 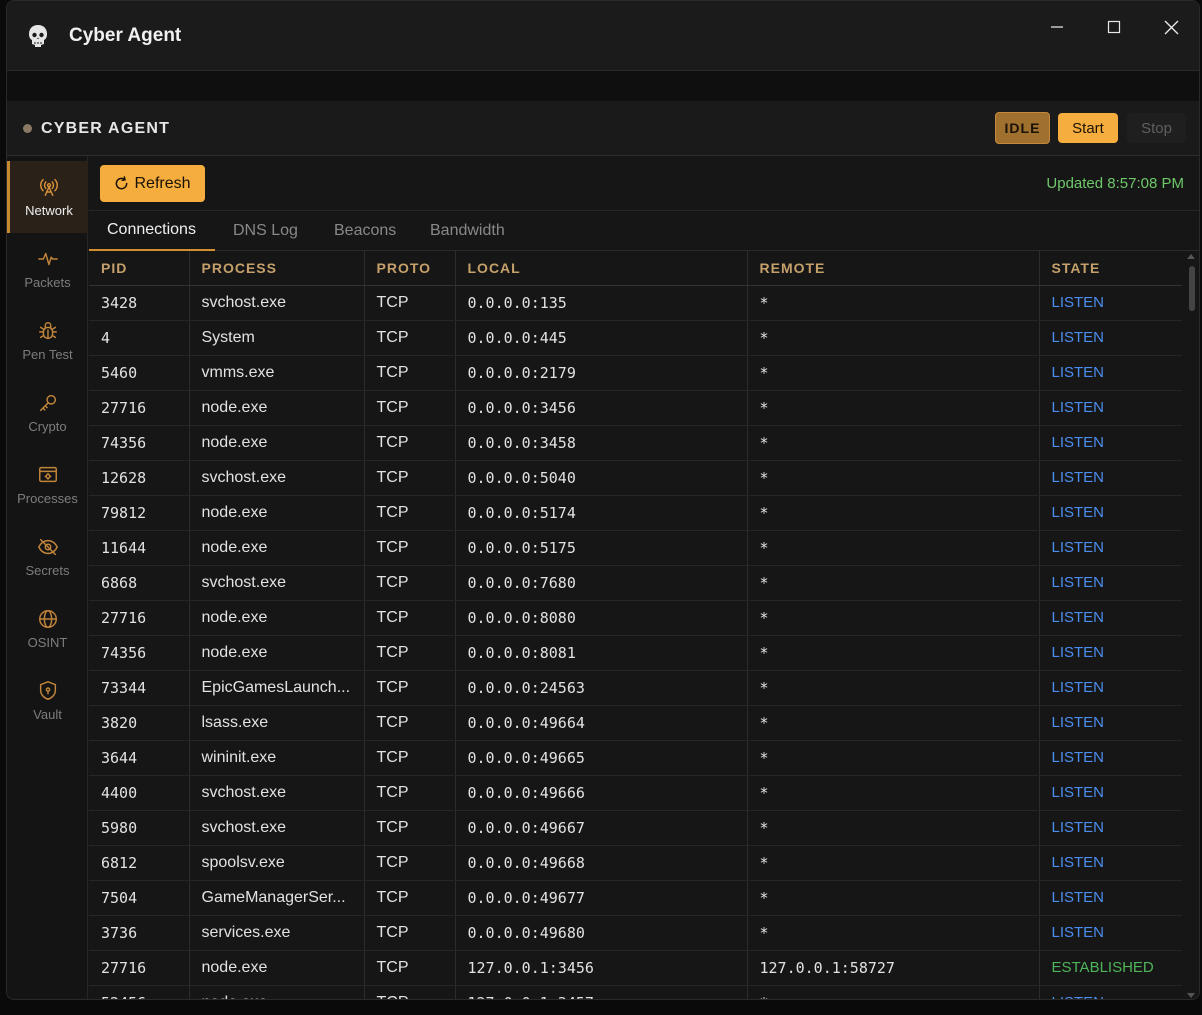 I want to click on table-row: 52456node.exeTCP127.0.0.1:3457*LISTEN, so click(x=635, y=992).